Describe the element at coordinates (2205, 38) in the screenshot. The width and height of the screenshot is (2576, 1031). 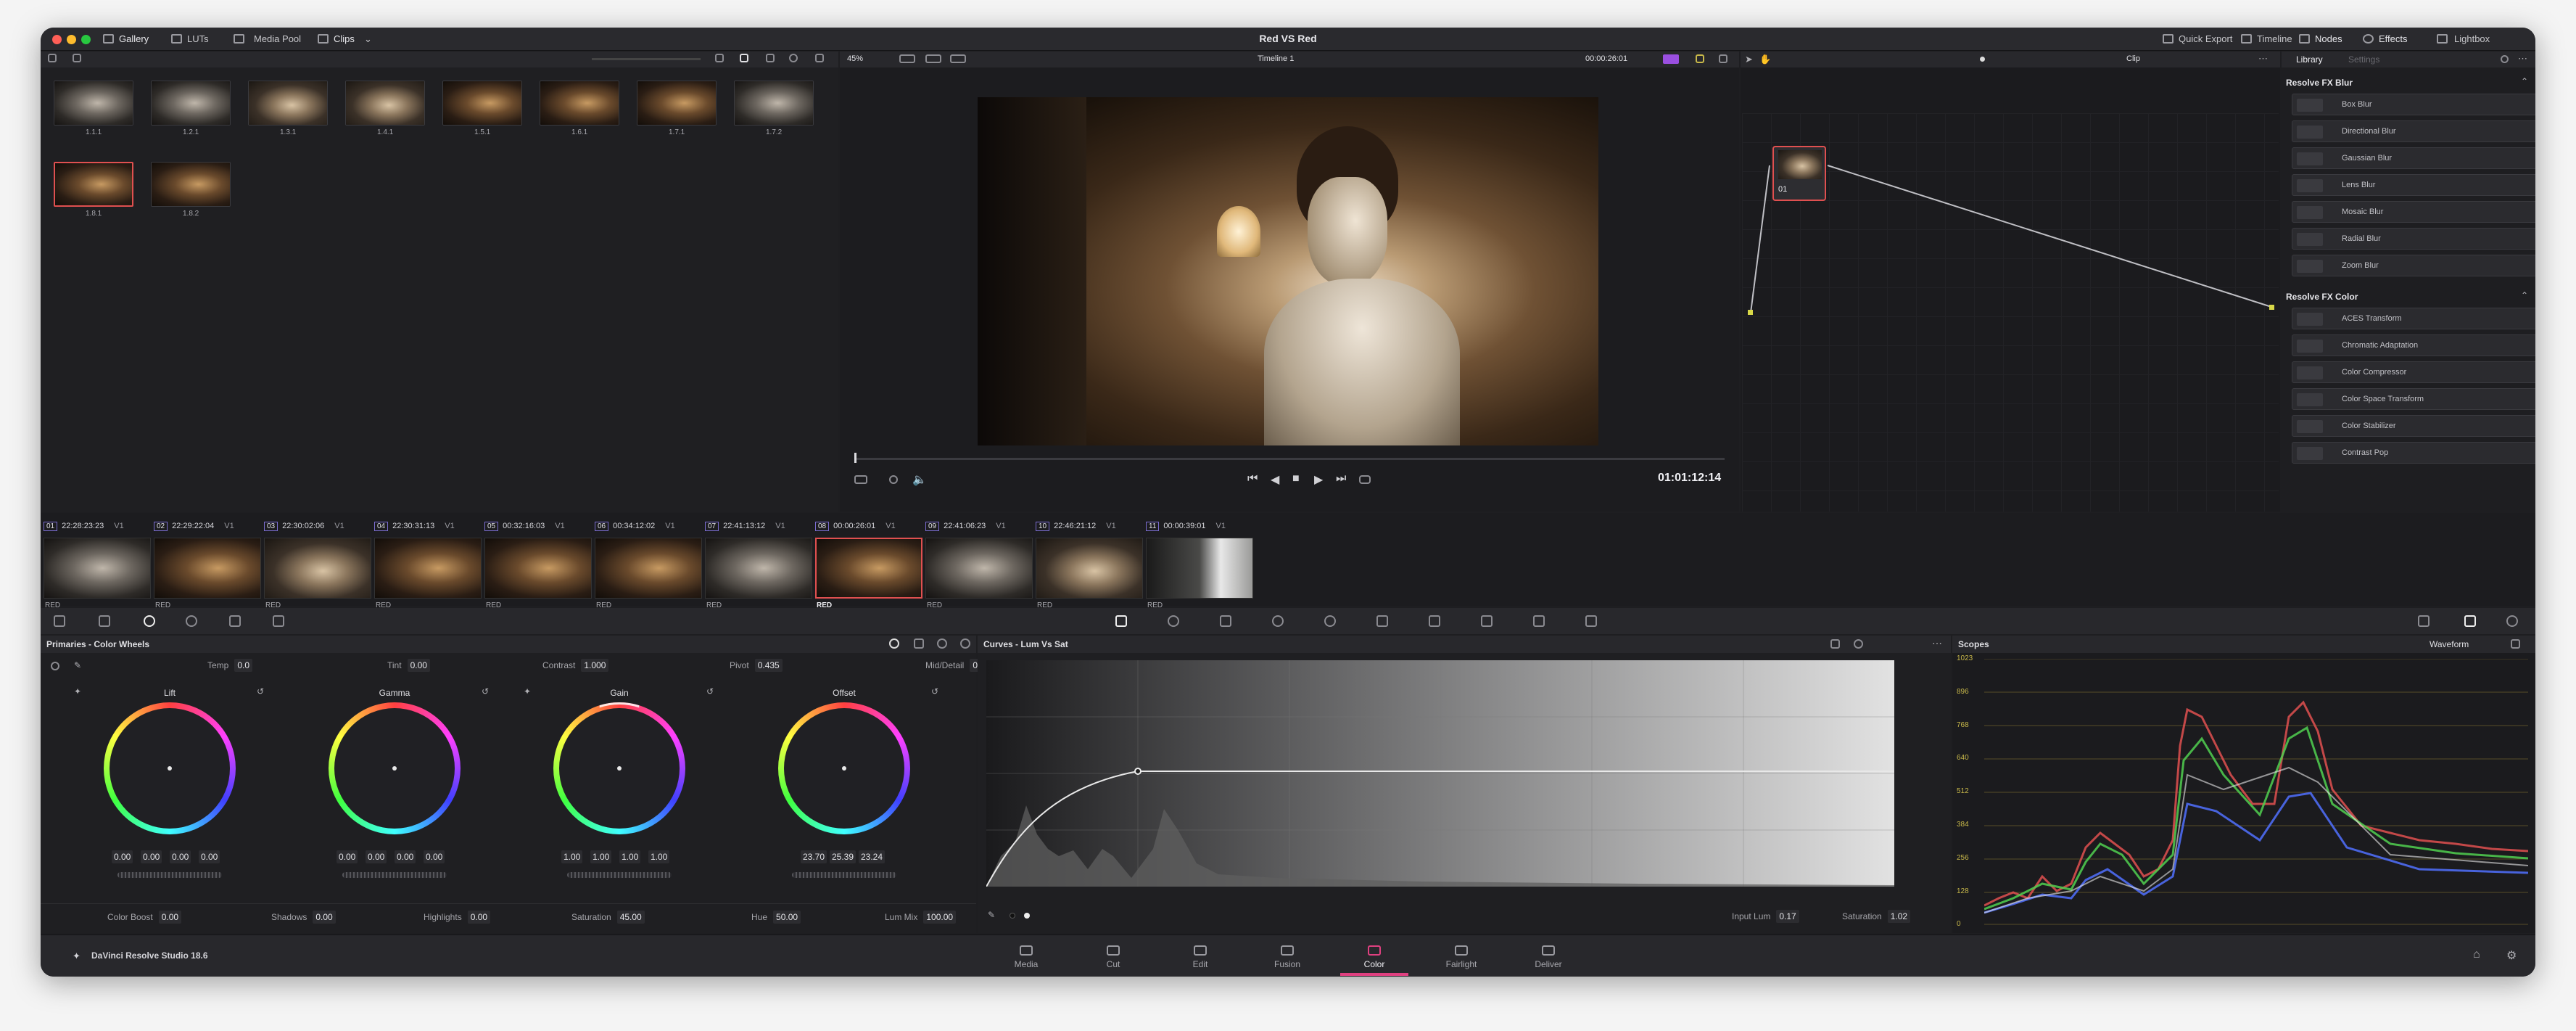
I see `quick-export-button: Quick Export` at that location.